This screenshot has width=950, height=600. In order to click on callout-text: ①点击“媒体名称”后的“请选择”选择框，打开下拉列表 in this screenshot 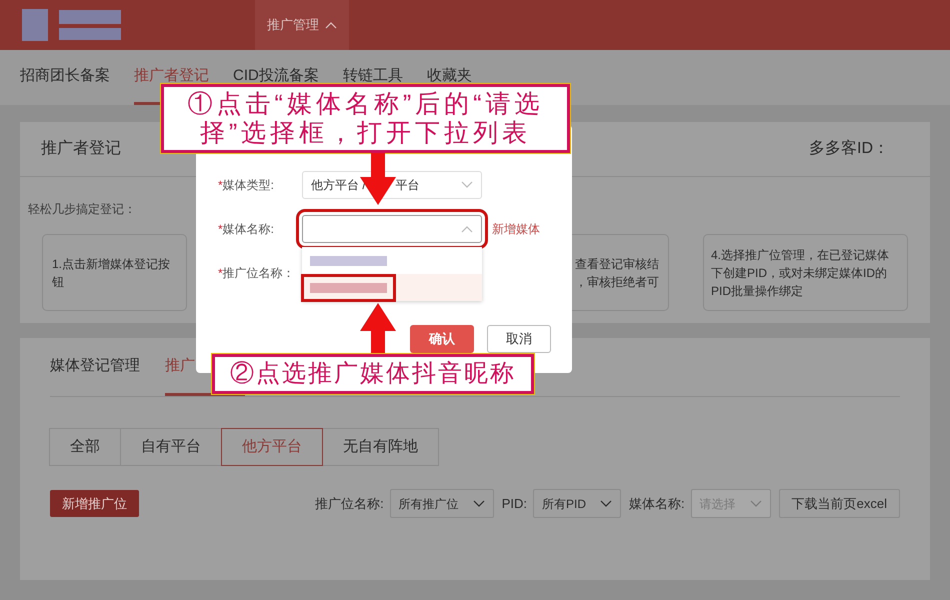, I will do `click(365, 119)`.